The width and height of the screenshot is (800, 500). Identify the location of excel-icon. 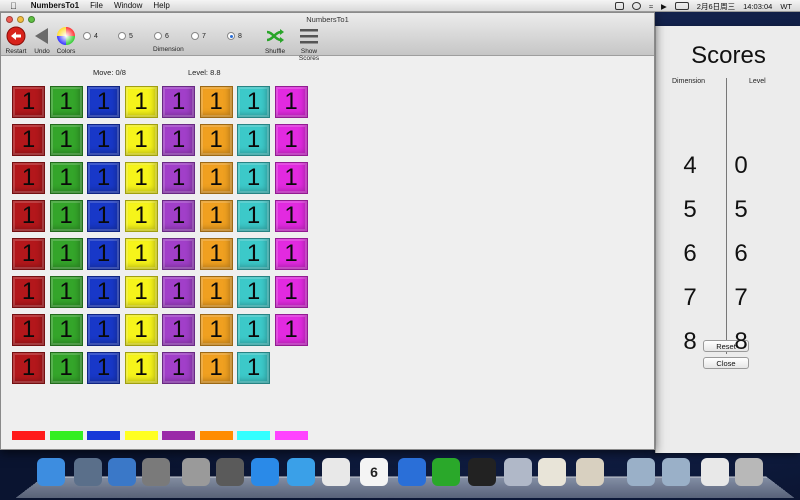
(446, 472).